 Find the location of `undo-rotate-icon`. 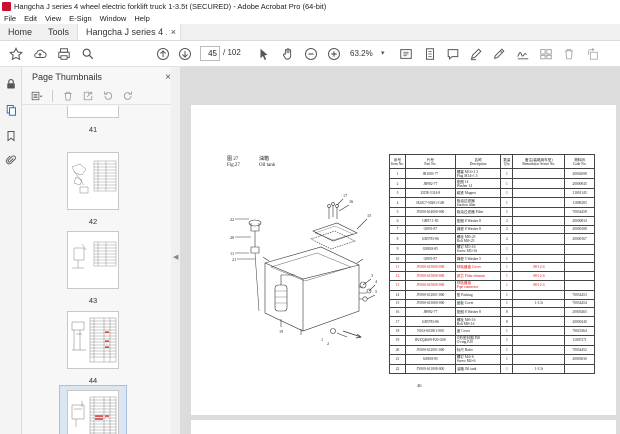

undo-rotate-icon is located at coordinates (108, 96).